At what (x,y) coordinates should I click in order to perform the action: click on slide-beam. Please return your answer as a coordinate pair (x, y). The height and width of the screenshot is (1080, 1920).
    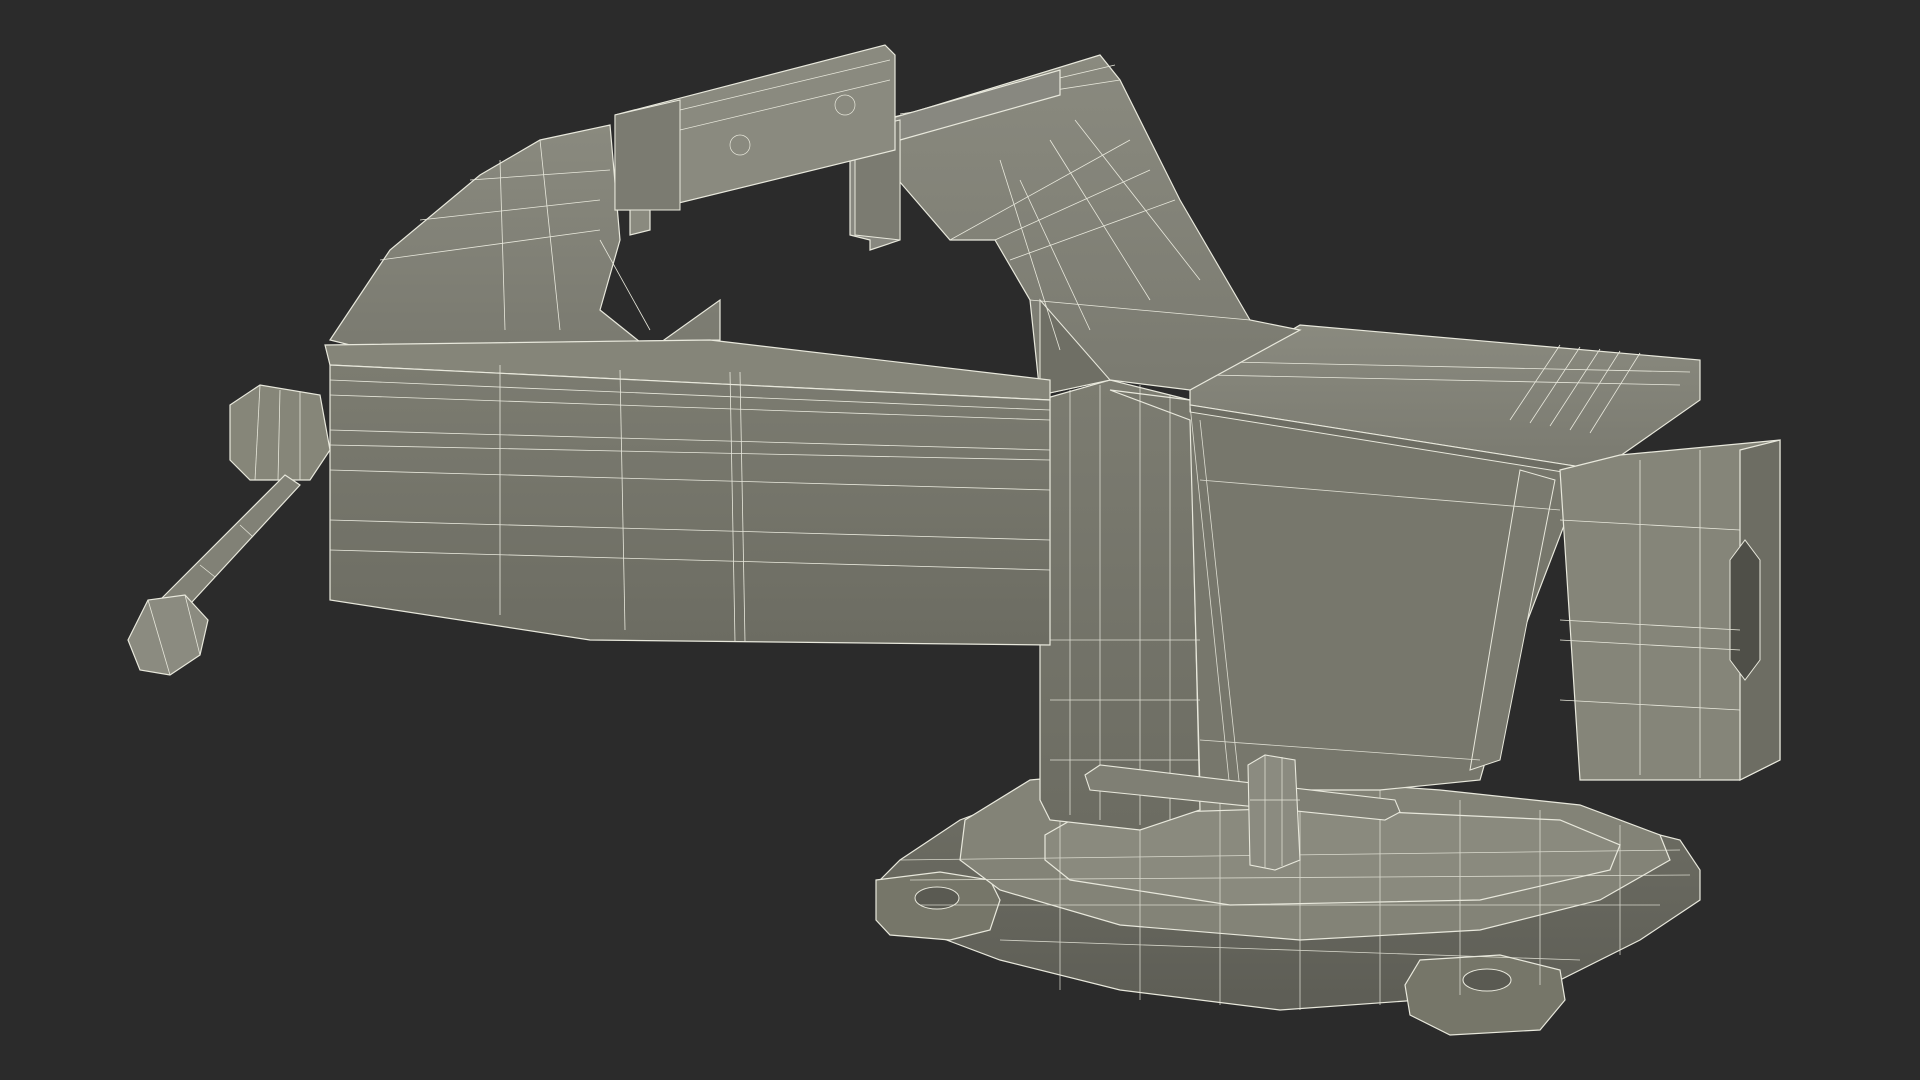
    Looking at the image, I should click on (687, 492).